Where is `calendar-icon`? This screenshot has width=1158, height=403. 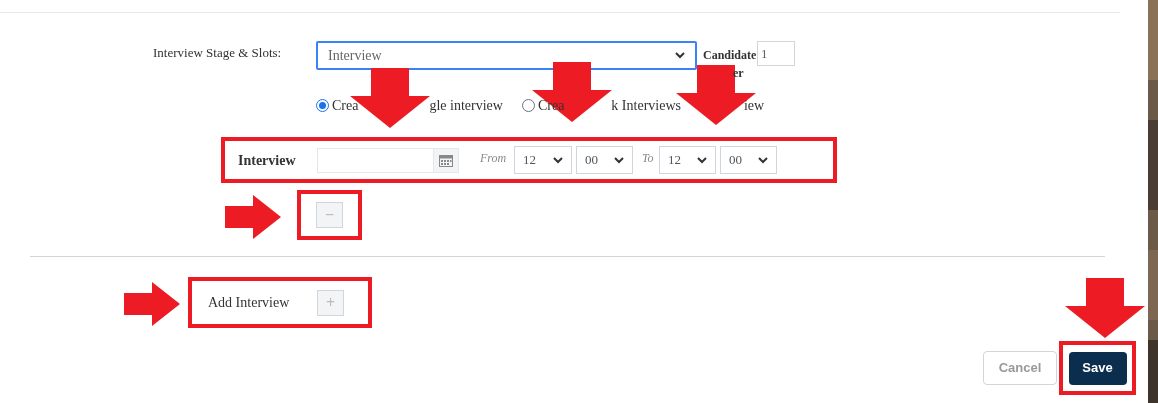
calendar-icon is located at coordinates (446, 160).